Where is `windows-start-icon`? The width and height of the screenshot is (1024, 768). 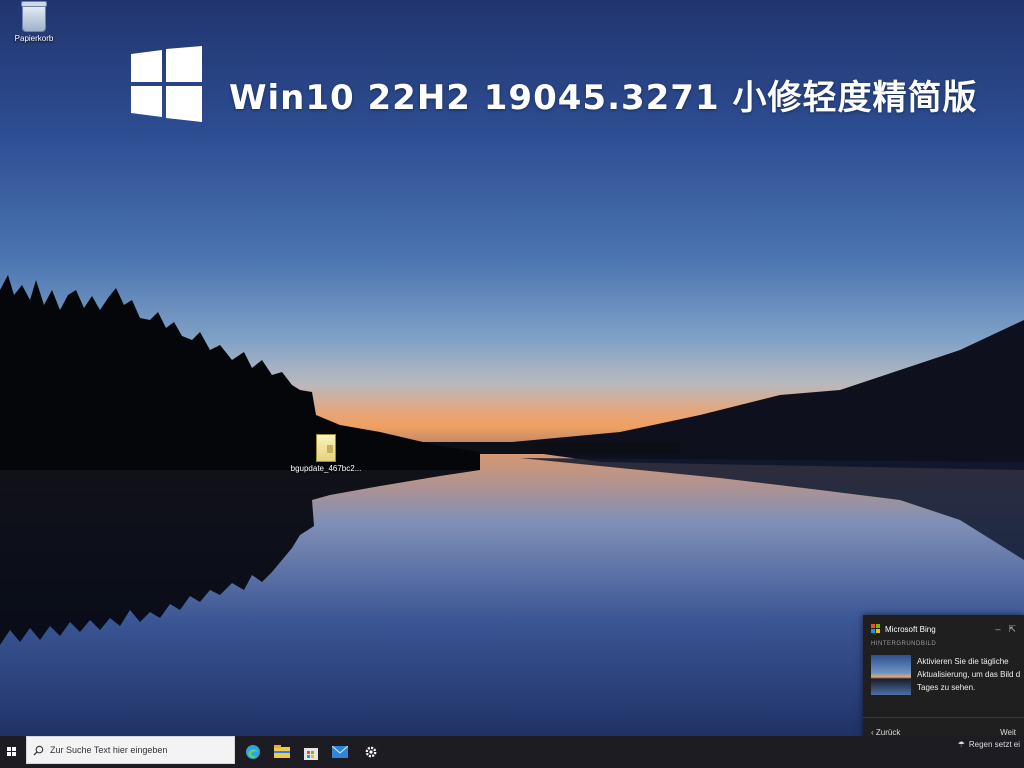 windows-start-icon is located at coordinates (12, 752).